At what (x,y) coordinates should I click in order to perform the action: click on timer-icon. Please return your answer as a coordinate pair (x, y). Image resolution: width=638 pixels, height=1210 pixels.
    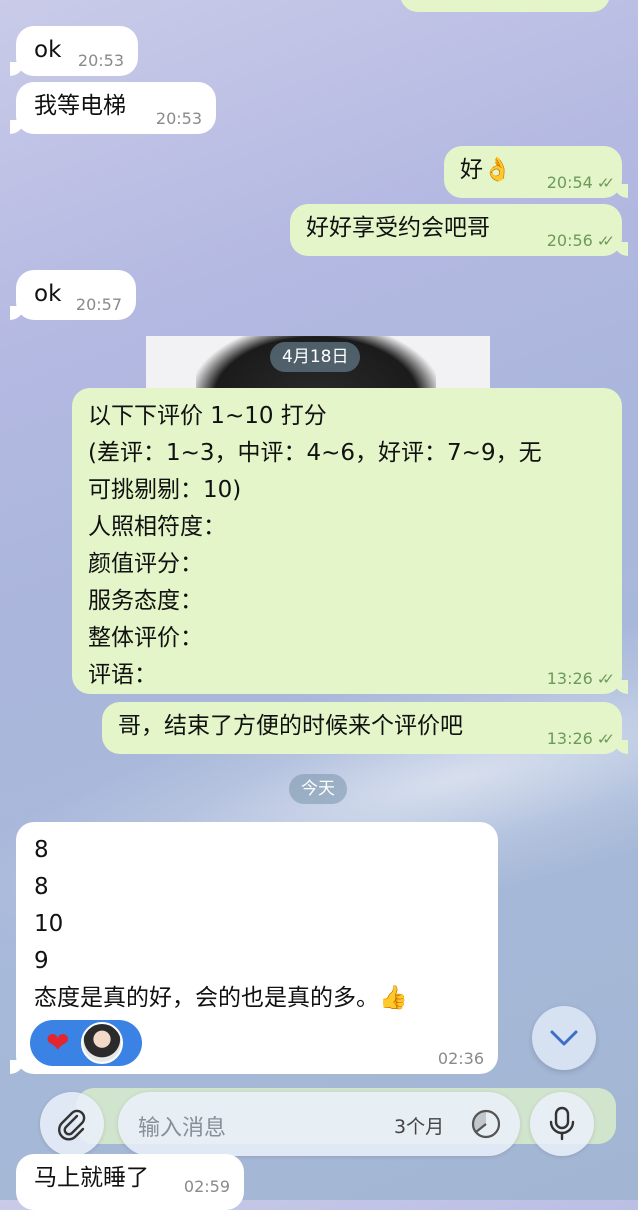
    Looking at the image, I should click on (486, 1124).